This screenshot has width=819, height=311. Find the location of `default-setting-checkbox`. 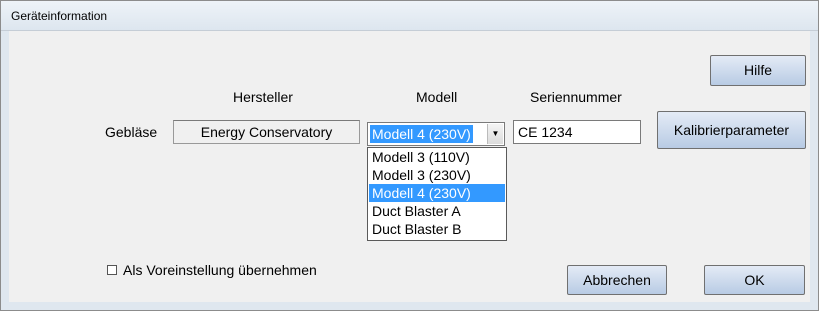

default-setting-checkbox is located at coordinates (112, 270).